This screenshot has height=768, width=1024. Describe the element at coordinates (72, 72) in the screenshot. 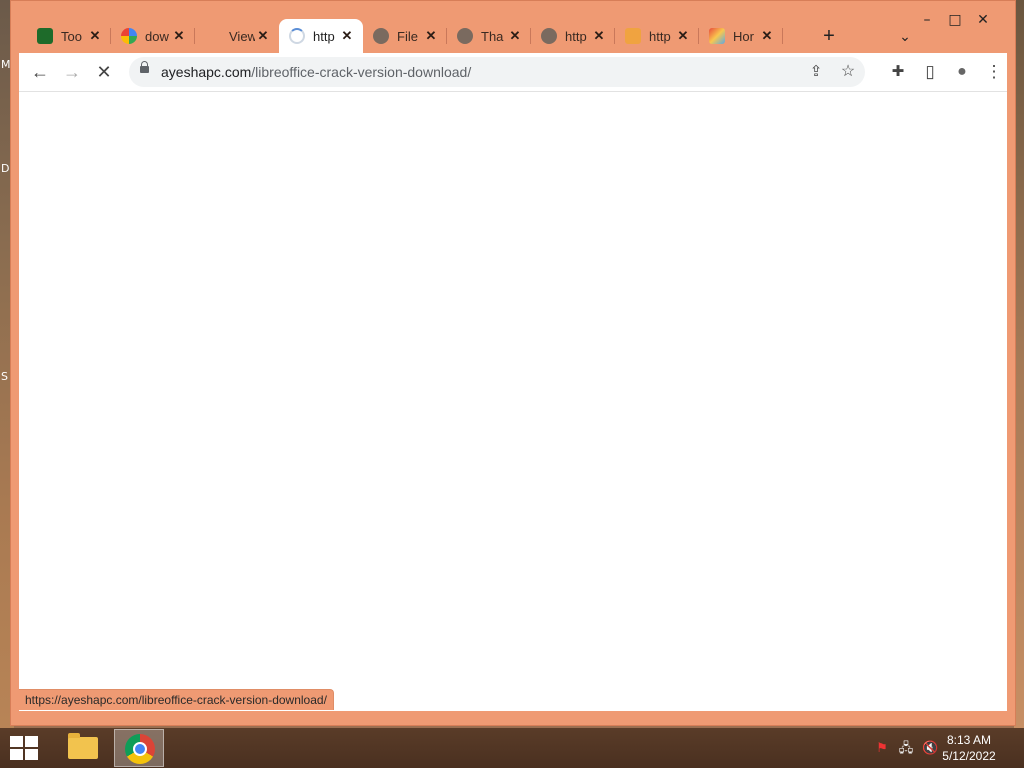

I see `forward-button: →` at that location.